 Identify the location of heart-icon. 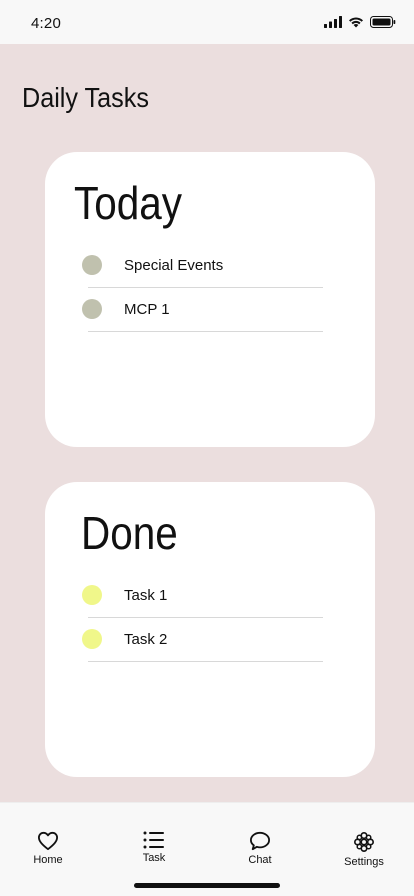
(48, 841).